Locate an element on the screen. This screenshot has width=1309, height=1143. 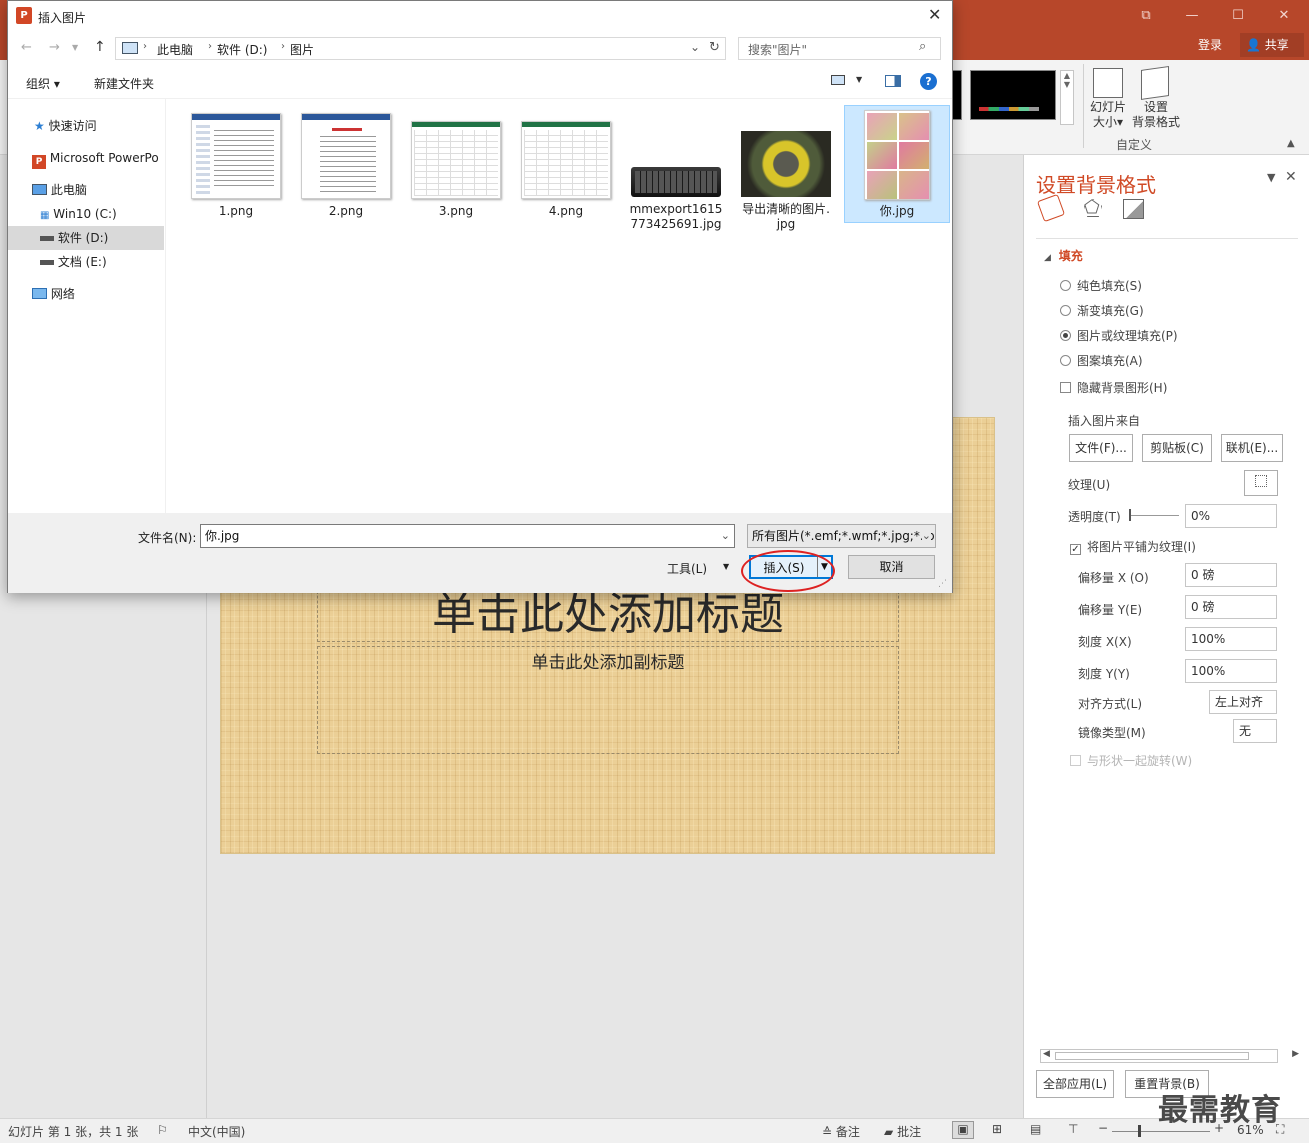
offset-x-input: 0 磅 is located at coordinates (1231, 575).